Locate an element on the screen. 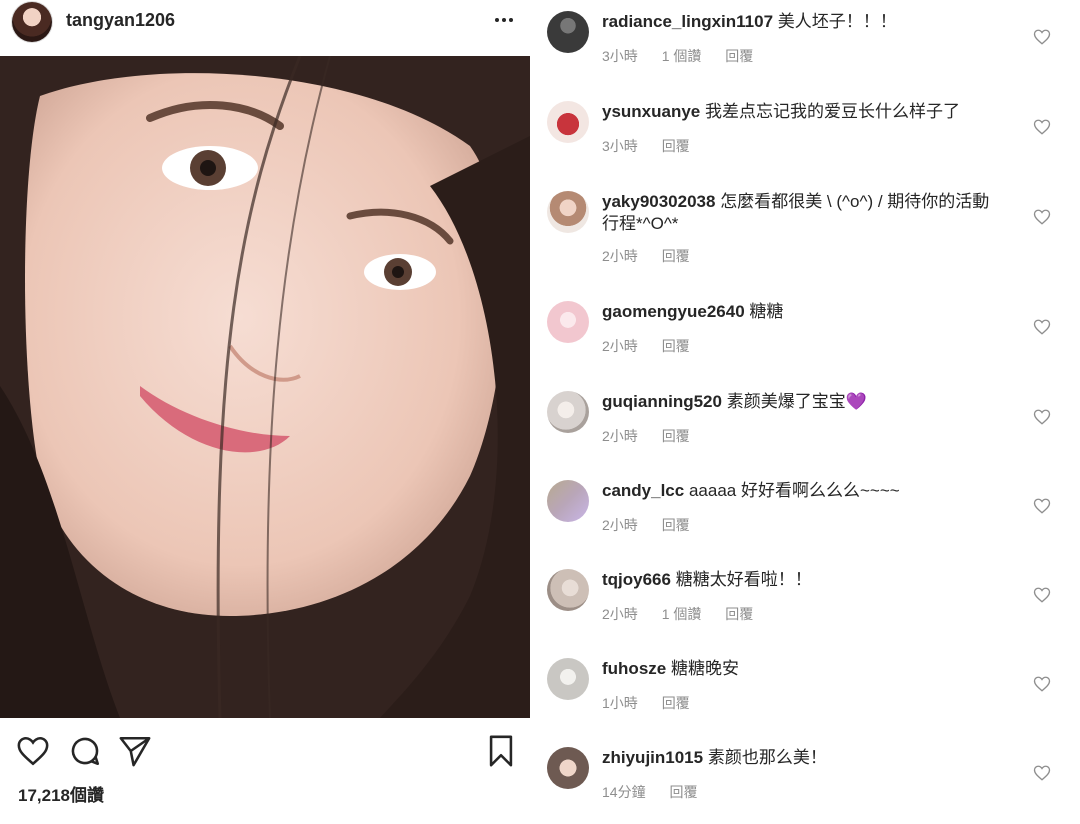 The image size is (1080, 824). comment-username: tqjoy666 is located at coordinates (636, 579).